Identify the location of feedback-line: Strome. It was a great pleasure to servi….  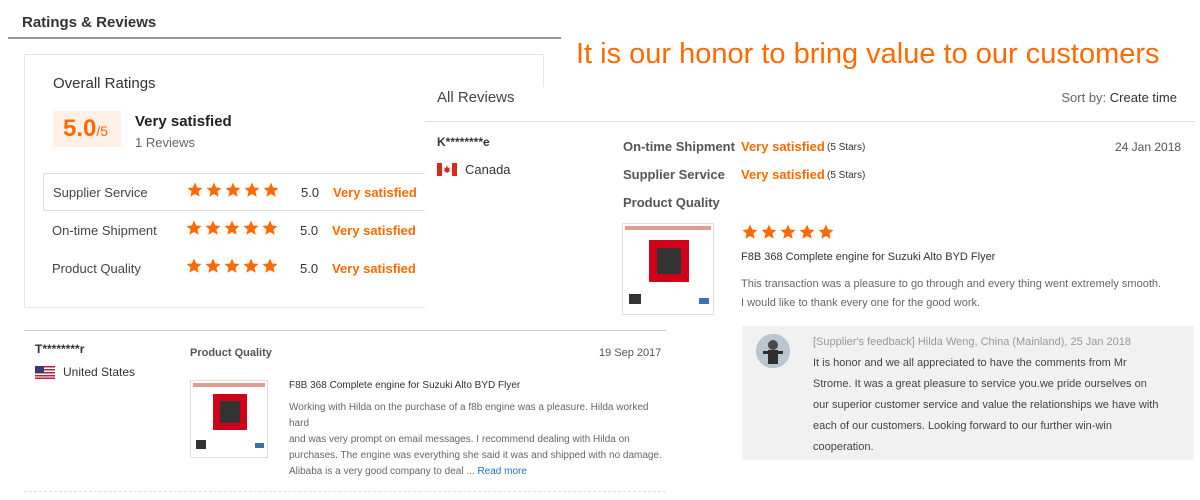
(980, 384).